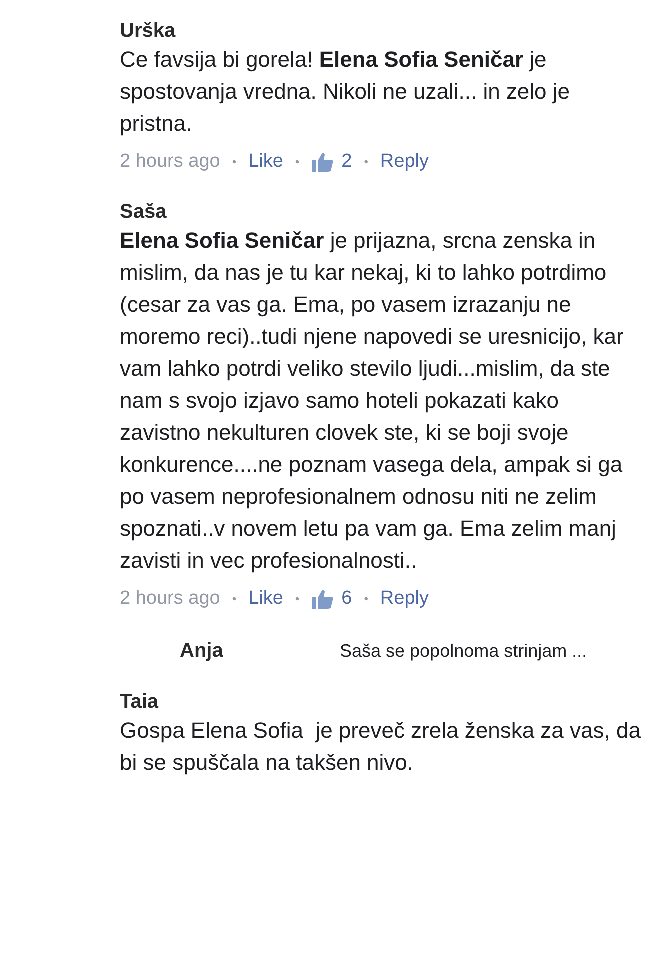 Image resolution: width=658 pixels, height=960 pixels. Describe the element at coordinates (382, 211) in the screenshot. I see `author-name: Saša` at that location.